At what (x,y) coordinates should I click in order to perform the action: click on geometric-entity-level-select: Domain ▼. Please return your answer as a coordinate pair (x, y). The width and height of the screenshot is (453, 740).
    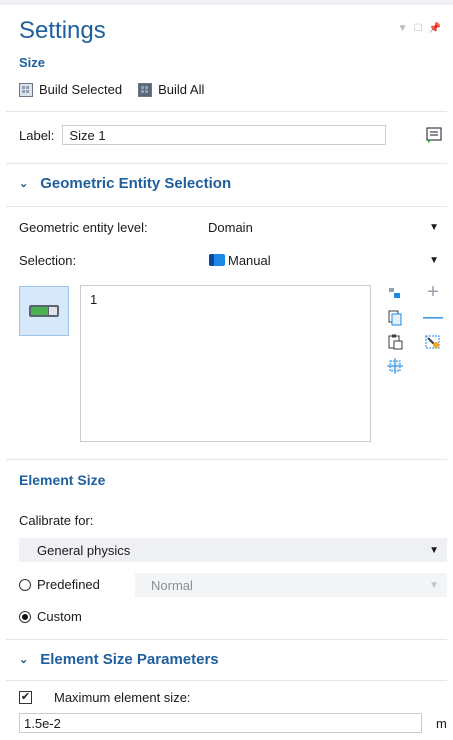
    Looking at the image, I should click on (318, 227).